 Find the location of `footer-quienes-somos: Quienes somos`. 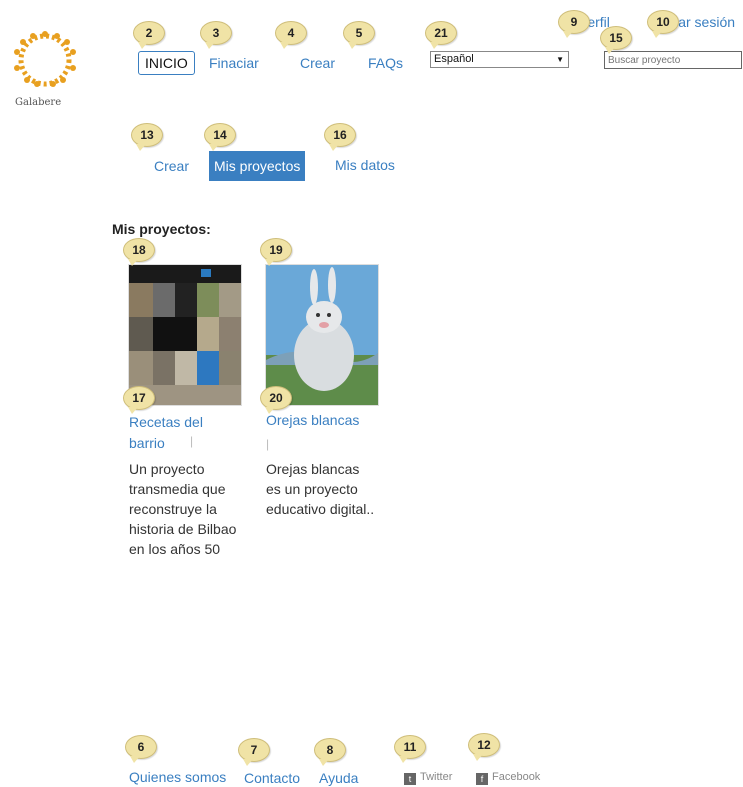

footer-quienes-somos: Quienes somos is located at coordinates (177, 777).